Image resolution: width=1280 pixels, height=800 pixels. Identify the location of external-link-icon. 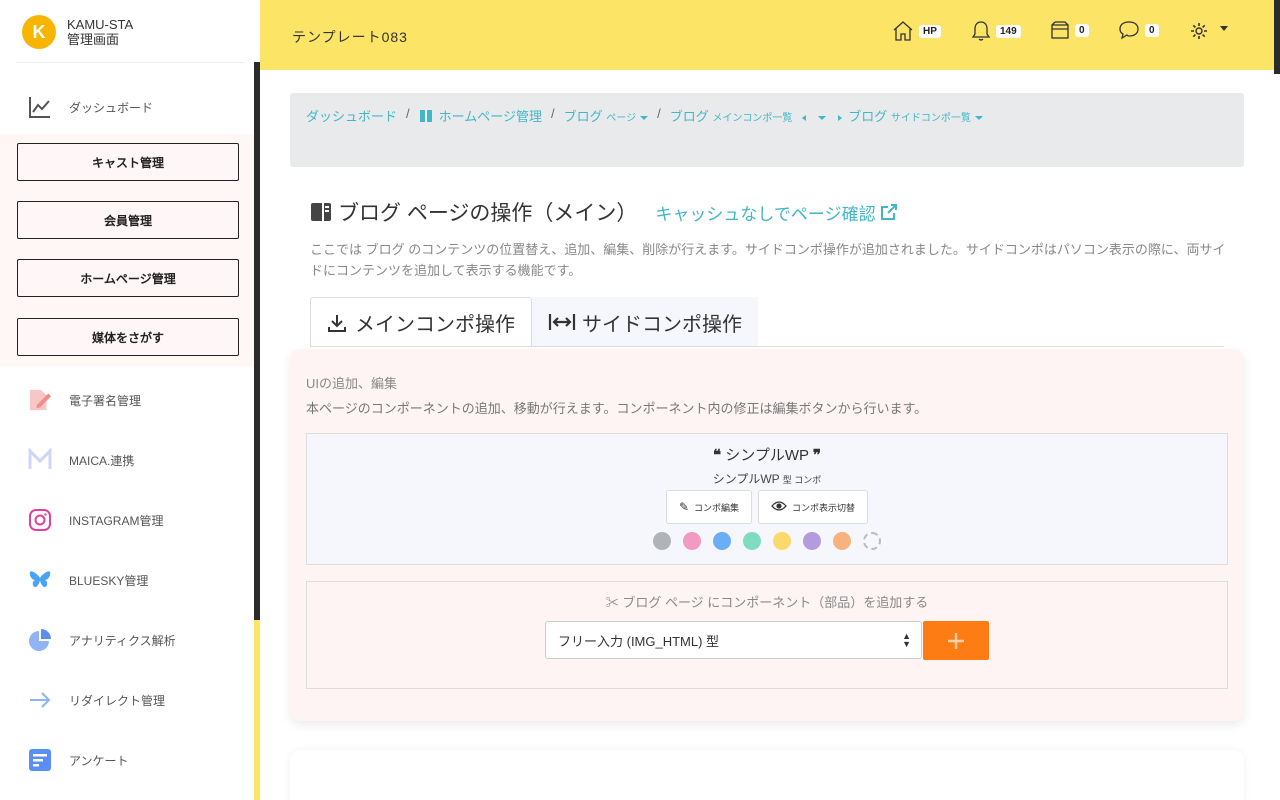
(888, 212).